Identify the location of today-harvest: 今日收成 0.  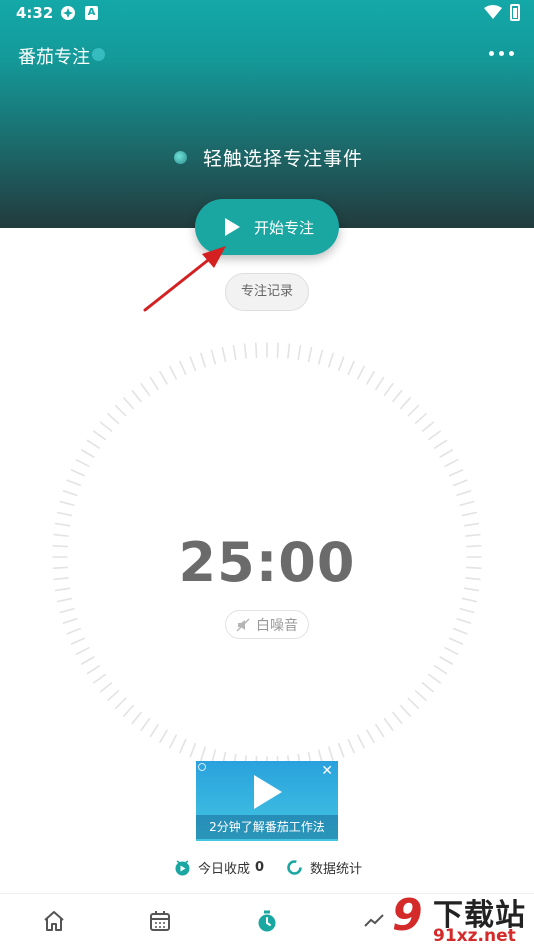
(219, 867).